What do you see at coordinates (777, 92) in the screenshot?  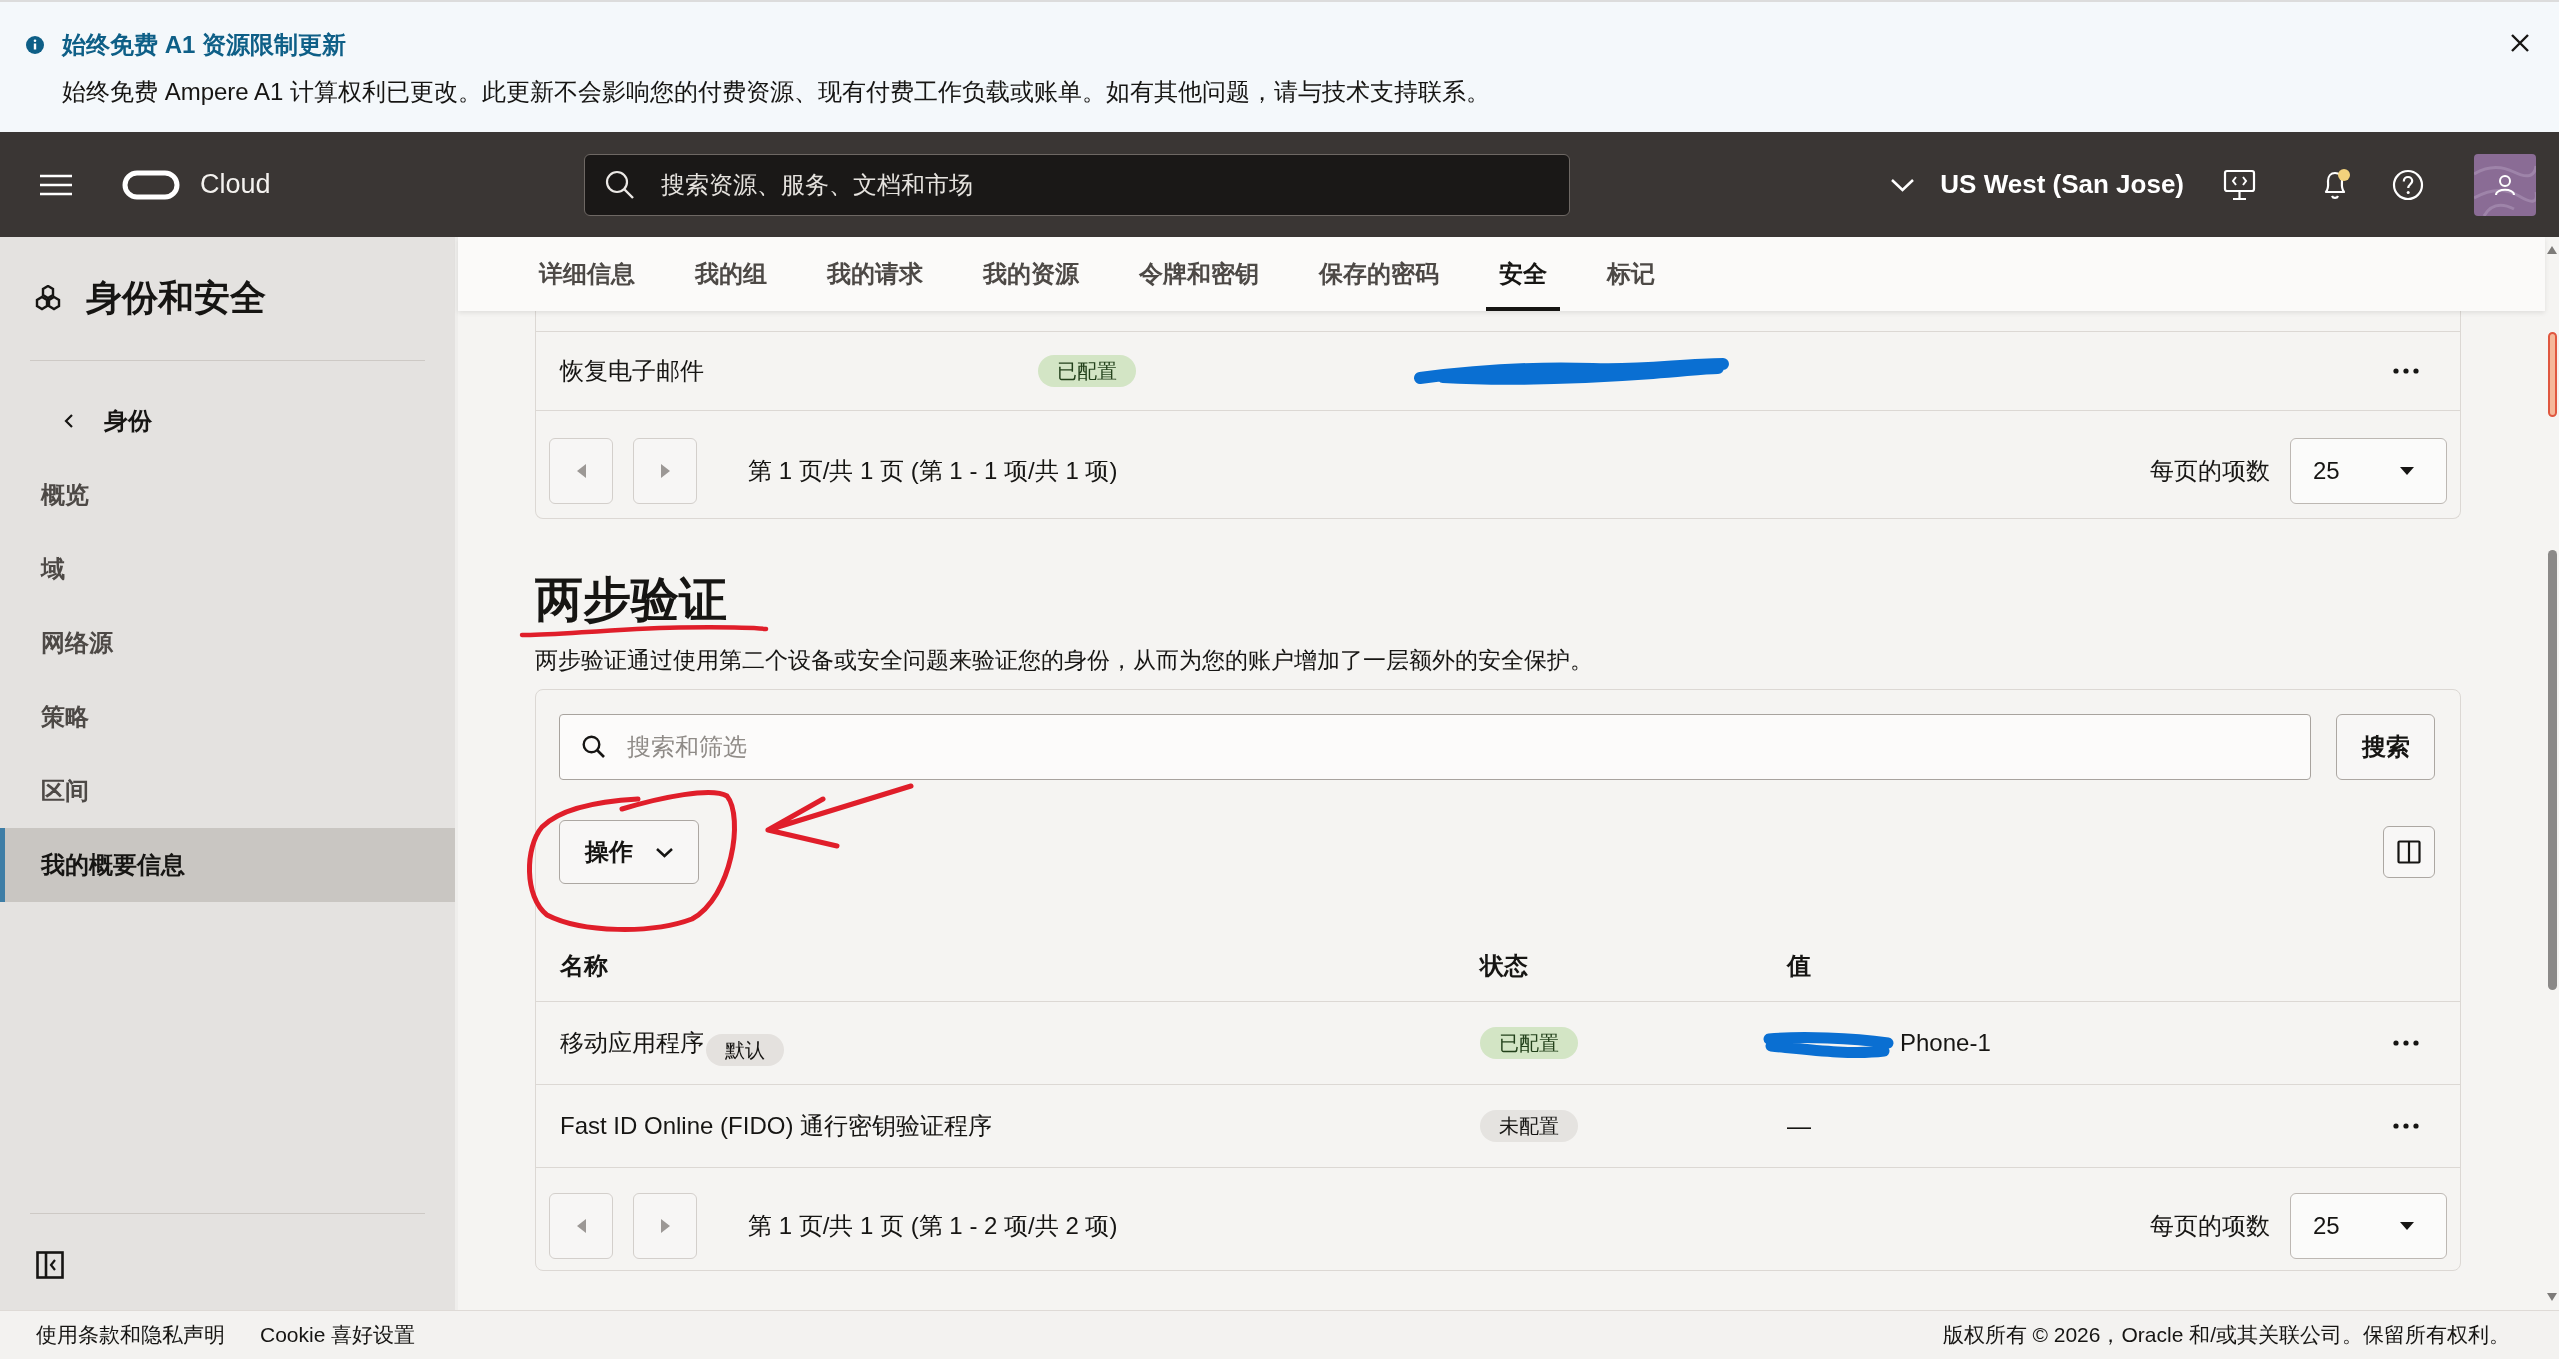 I see `banner-message: 始终免费 Ampere A1 计算权利已更改。此更新不会影响您的付费资源、现有付费工作负载或账单。如有其他问题，请与技术支持联系。` at bounding box center [777, 92].